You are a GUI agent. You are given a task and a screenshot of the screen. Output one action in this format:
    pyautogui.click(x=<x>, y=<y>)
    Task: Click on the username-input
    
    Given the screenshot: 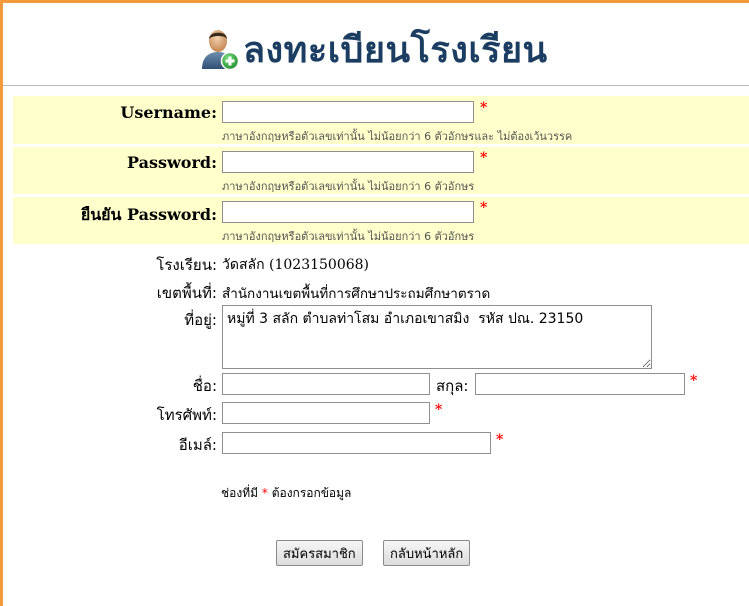 What is the action you would take?
    pyautogui.click(x=348, y=112)
    